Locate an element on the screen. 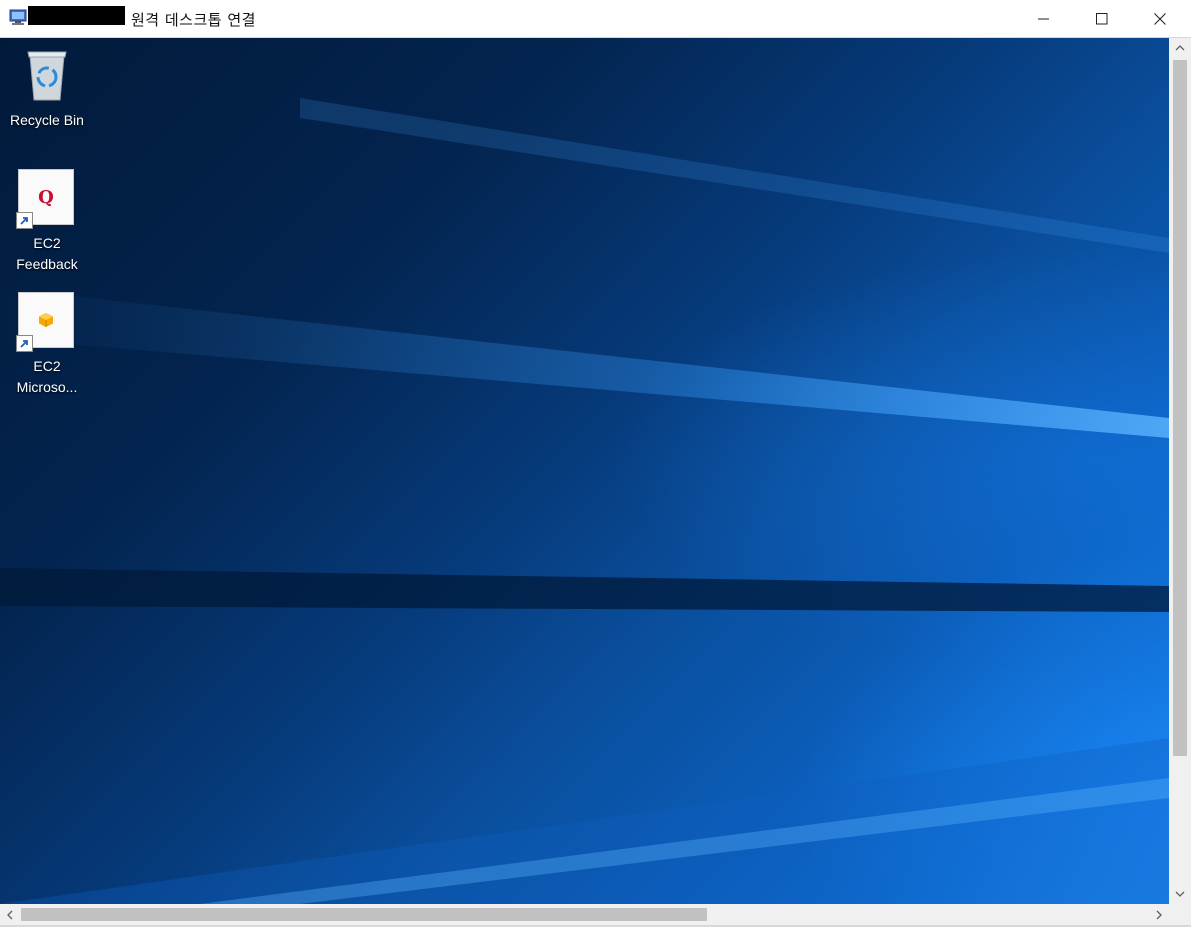  chevron-left-icon is located at coordinates (10, 914).